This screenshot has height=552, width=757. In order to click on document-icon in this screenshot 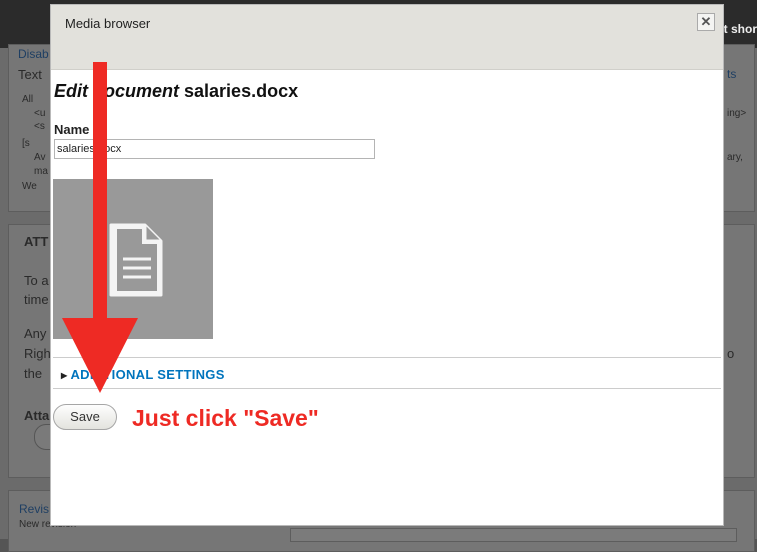, I will do `click(136, 260)`.